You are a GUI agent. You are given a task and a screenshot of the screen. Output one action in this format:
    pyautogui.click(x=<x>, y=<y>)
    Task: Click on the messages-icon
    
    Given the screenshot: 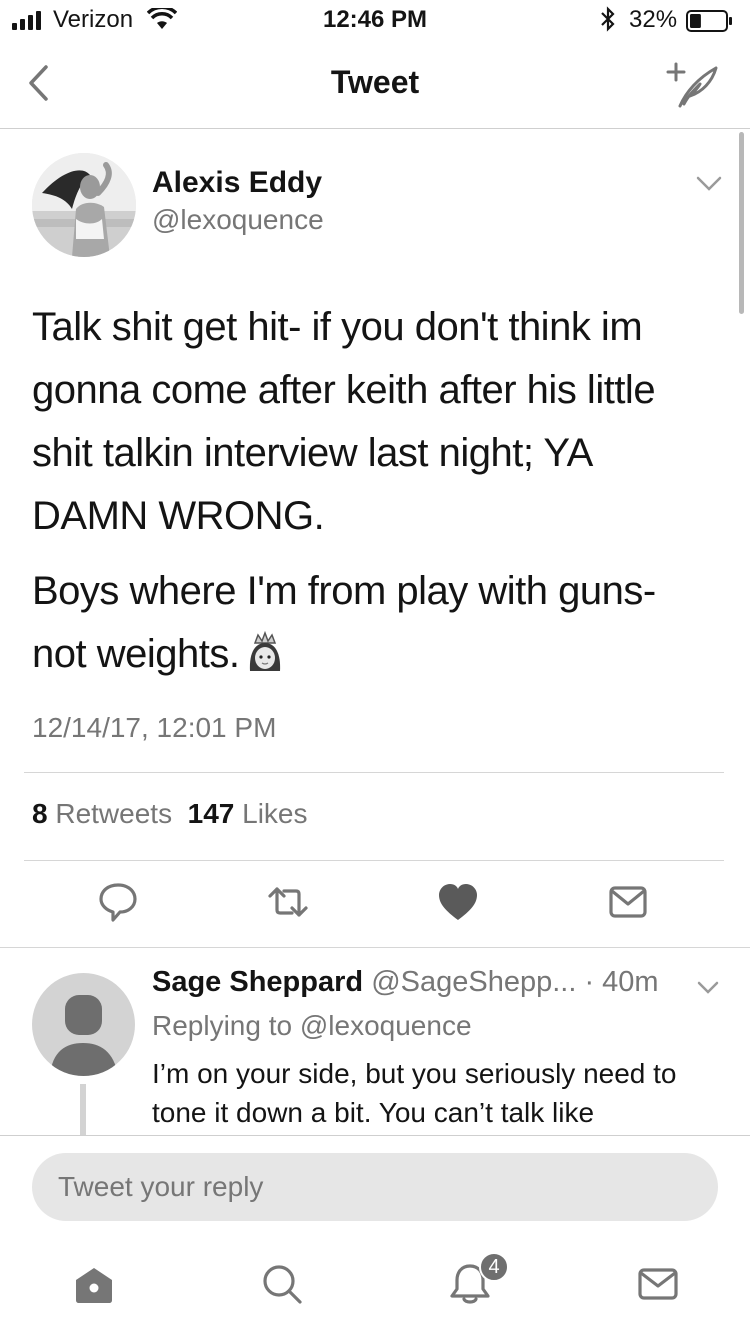 What is the action you would take?
    pyautogui.click(x=658, y=1284)
    